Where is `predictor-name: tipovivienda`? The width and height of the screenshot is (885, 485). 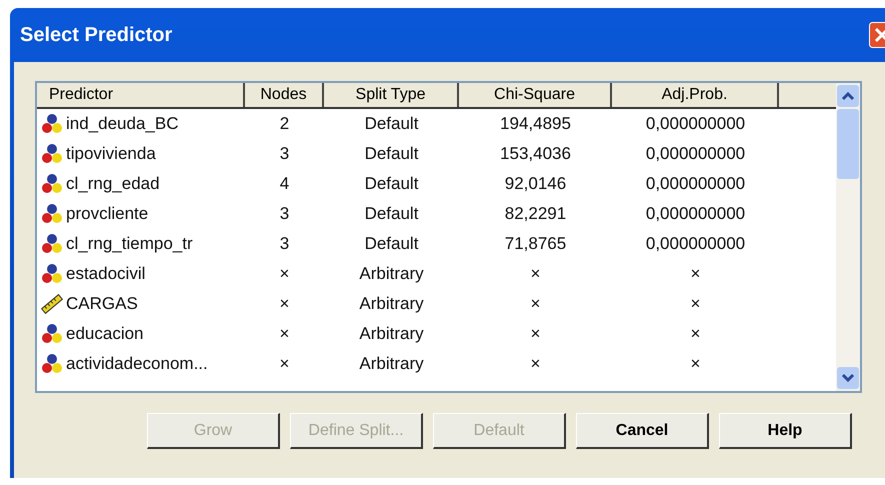 predictor-name: tipovivienda is located at coordinates (111, 154).